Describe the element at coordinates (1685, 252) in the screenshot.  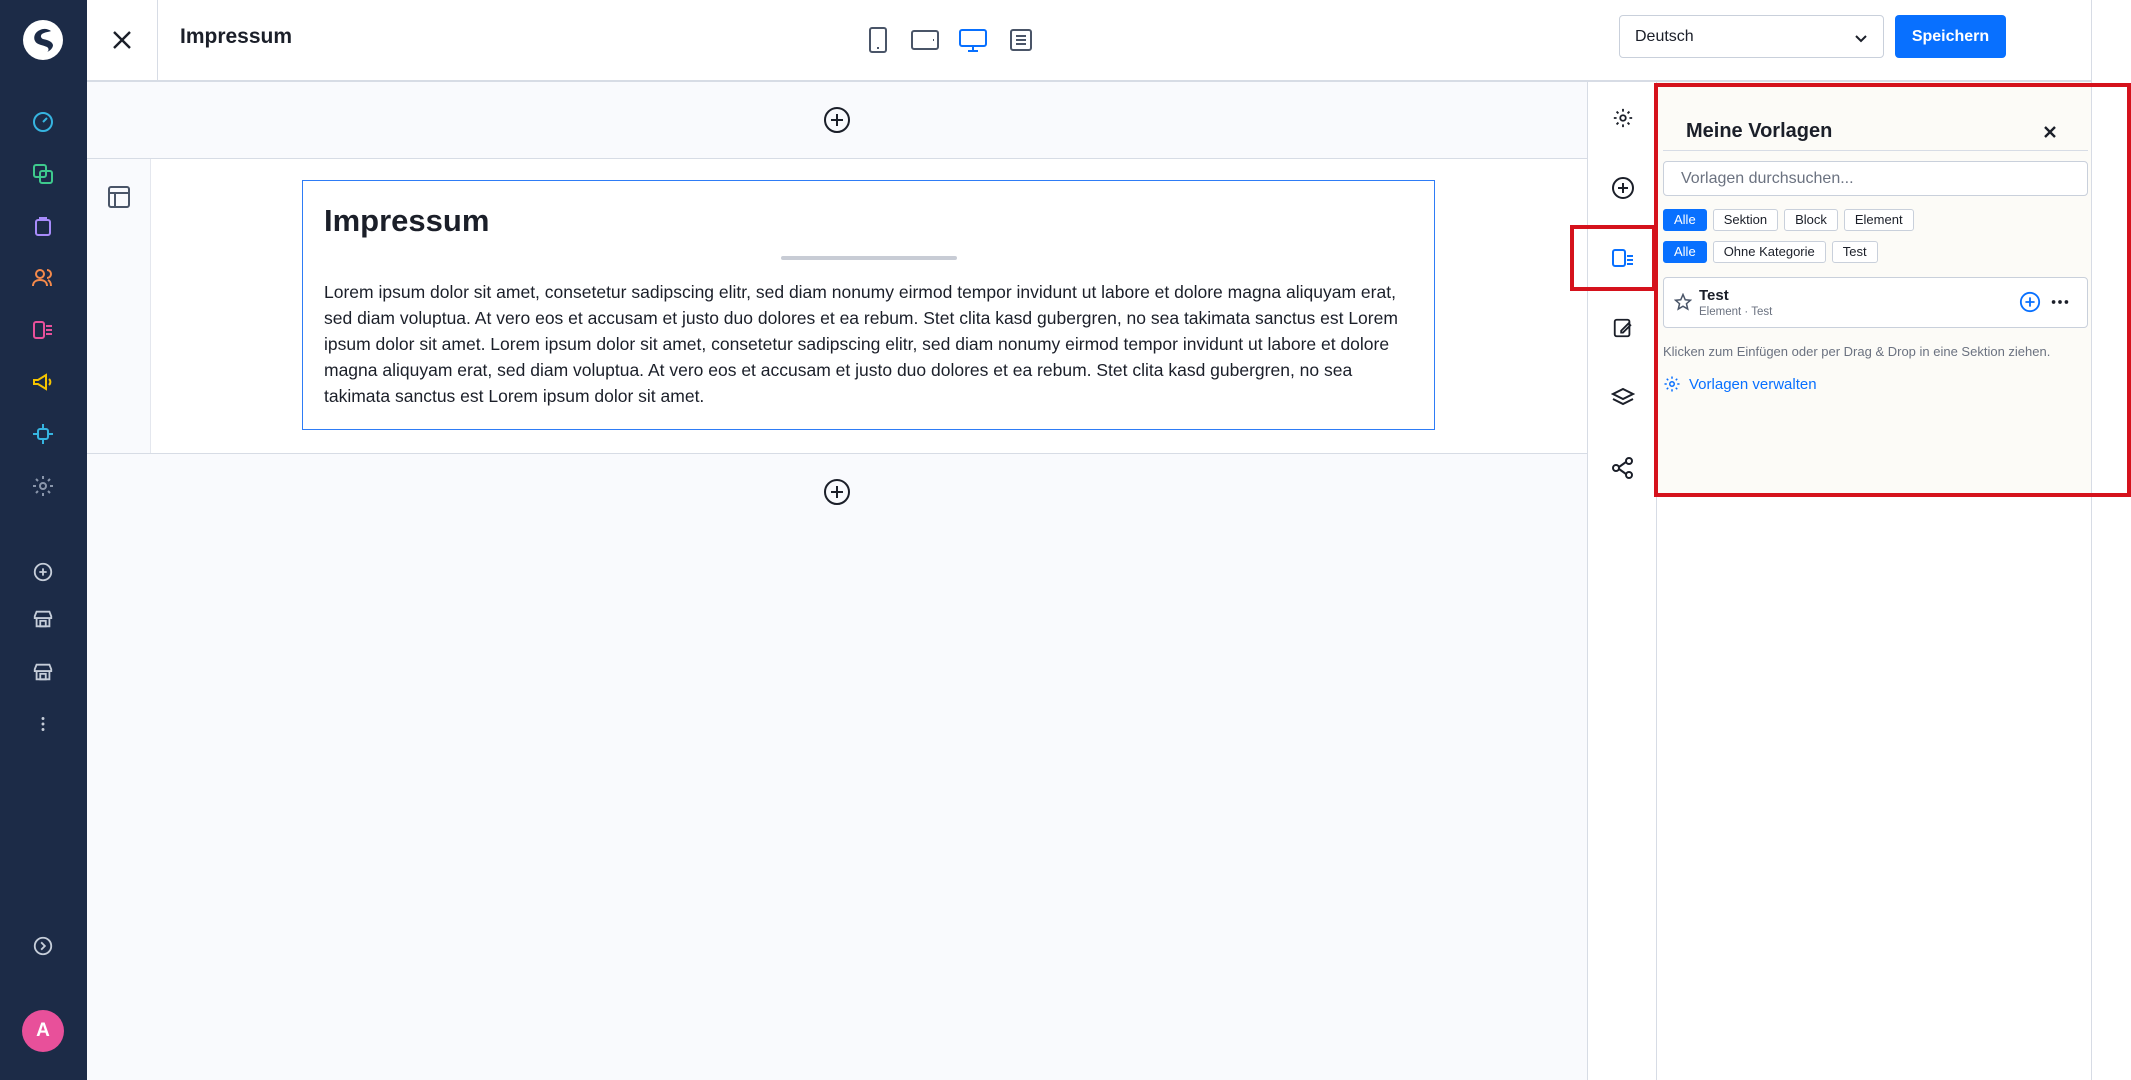
I see `filter-category-all: Alle` at that location.